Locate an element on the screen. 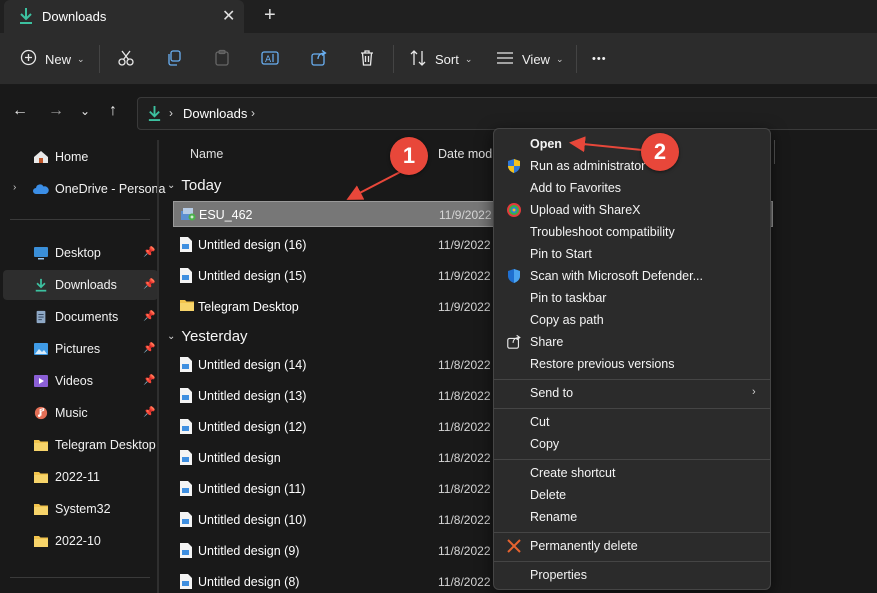  sidebar-item-system32: System32 is located at coordinates (80, 509).